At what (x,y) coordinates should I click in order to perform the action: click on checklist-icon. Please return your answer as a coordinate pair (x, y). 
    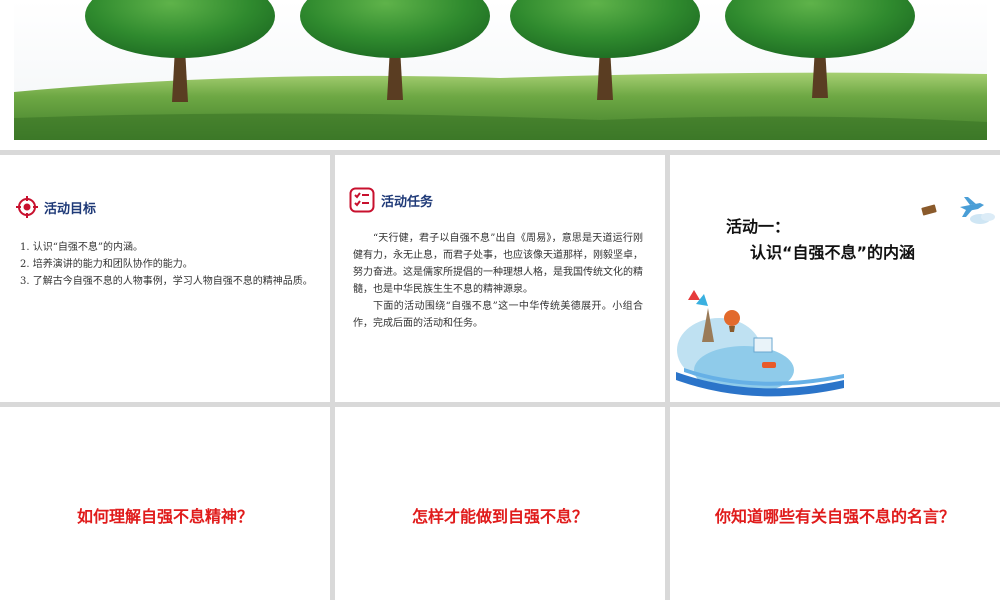
    Looking at the image, I should click on (362, 200).